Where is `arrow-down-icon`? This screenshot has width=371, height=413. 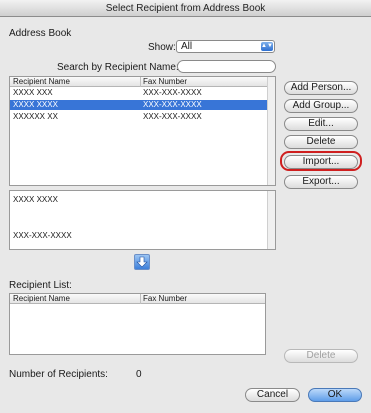
arrow-down-icon is located at coordinates (142, 262).